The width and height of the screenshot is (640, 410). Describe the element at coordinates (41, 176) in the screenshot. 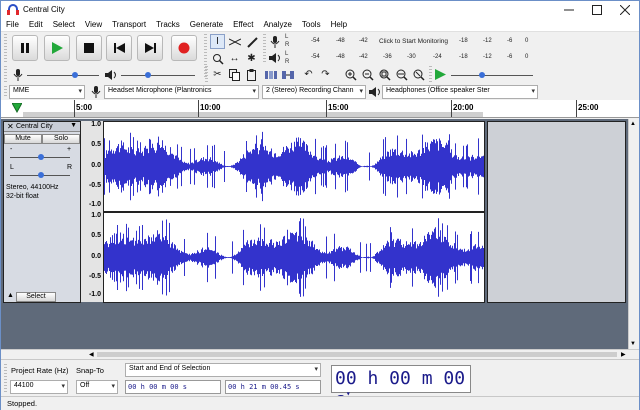

I see `pan-slider` at that location.